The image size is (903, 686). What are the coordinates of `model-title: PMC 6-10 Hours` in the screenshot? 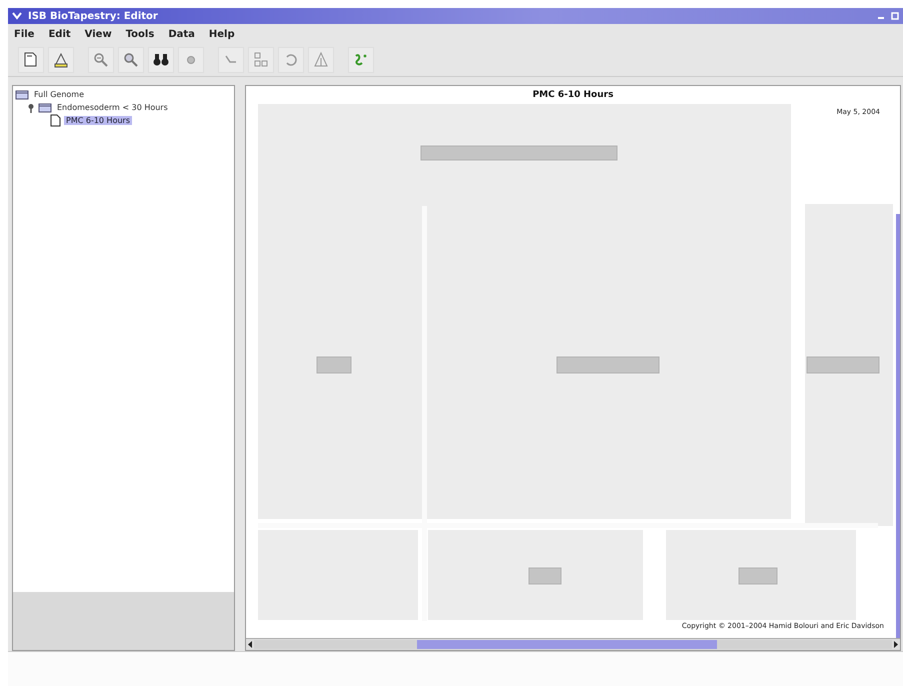 It's located at (573, 94).